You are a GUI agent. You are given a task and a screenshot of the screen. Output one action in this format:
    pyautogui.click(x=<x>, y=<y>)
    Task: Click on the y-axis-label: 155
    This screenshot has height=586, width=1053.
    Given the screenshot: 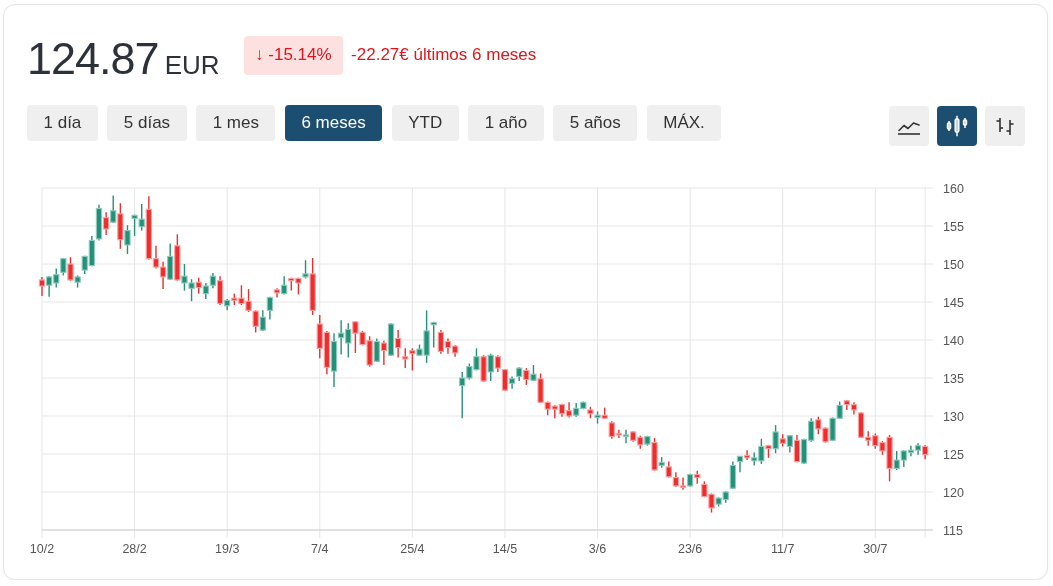 What is the action you would take?
    pyautogui.click(x=953, y=226)
    